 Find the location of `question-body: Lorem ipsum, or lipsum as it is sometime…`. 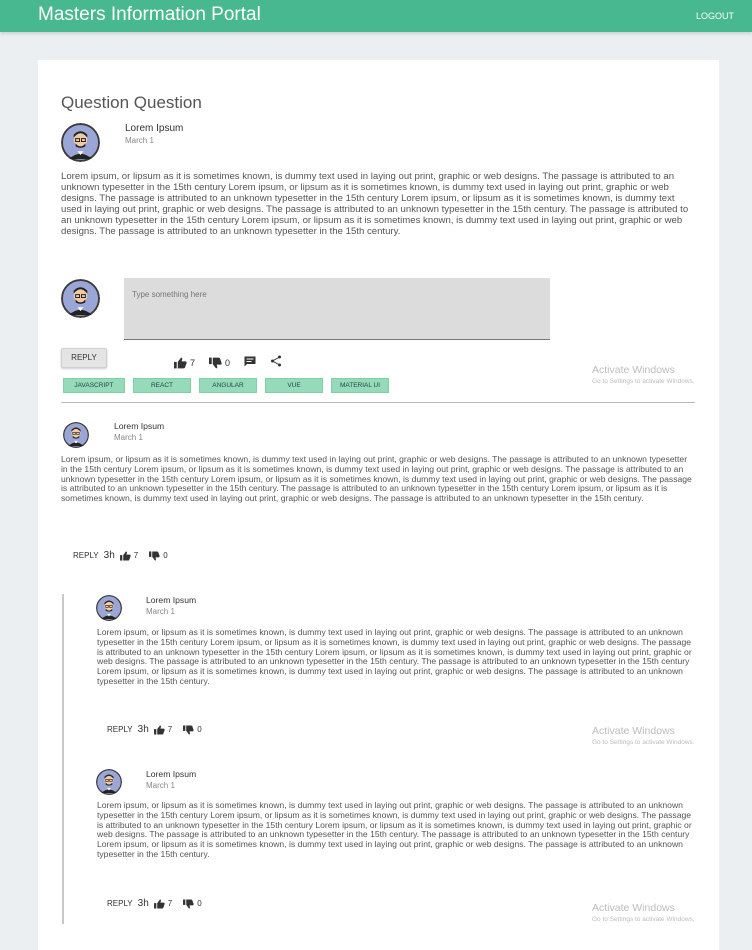

question-body: Lorem ipsum, or lipsum as it is sometime… is located at coordinates (375, 204).